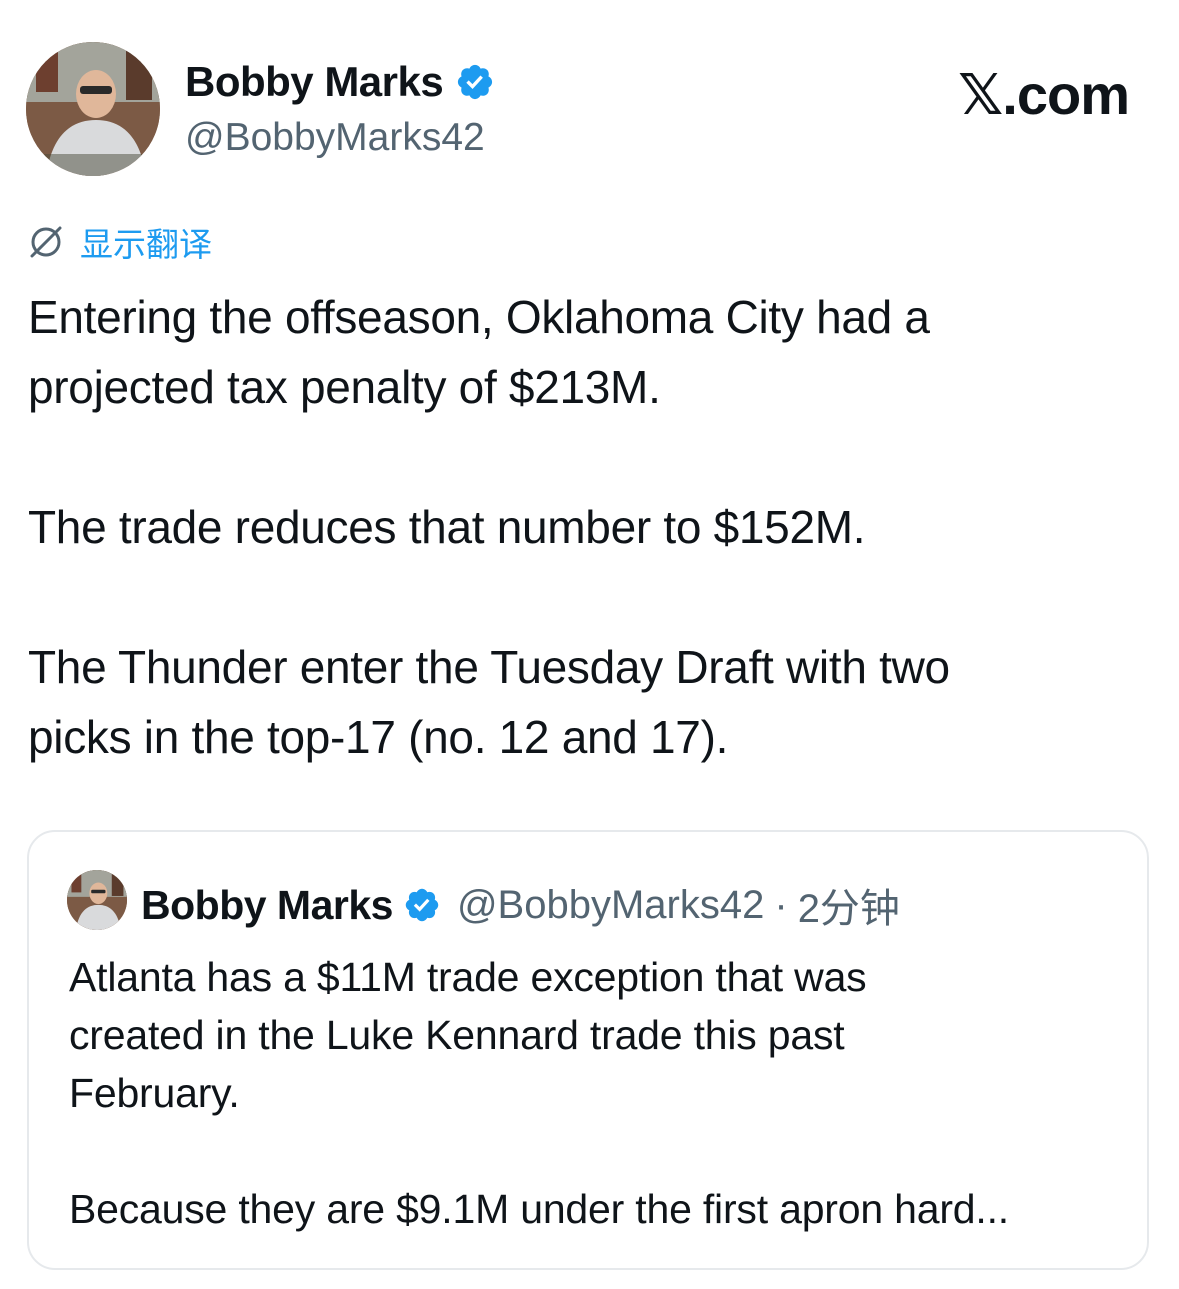  I want to click on avatar, so click(93, 109).